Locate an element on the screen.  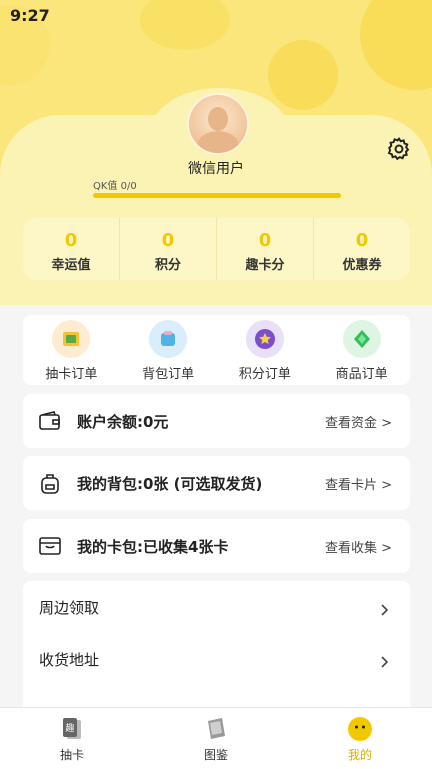
avatar-head is located at coordinates (218, 119).